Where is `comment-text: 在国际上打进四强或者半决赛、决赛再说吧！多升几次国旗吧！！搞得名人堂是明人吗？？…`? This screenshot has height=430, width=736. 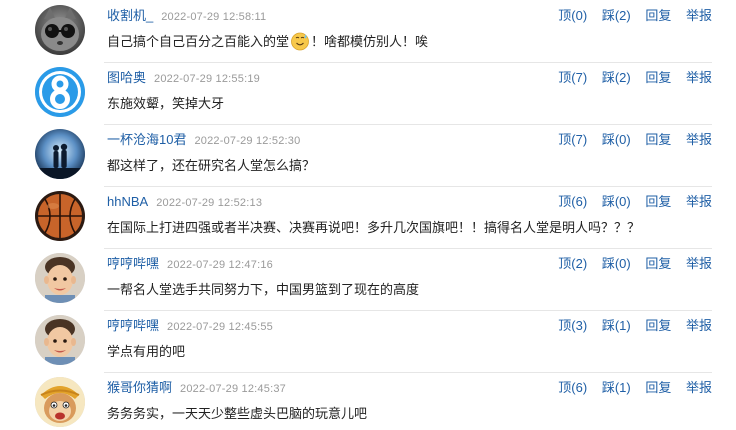 comment-text: 在国际上打进四强或者半决赛、决赛再说吧！多升几次国旗吧！！搞得名人堂是明人吗？？… is located at coordinates (374, 227).